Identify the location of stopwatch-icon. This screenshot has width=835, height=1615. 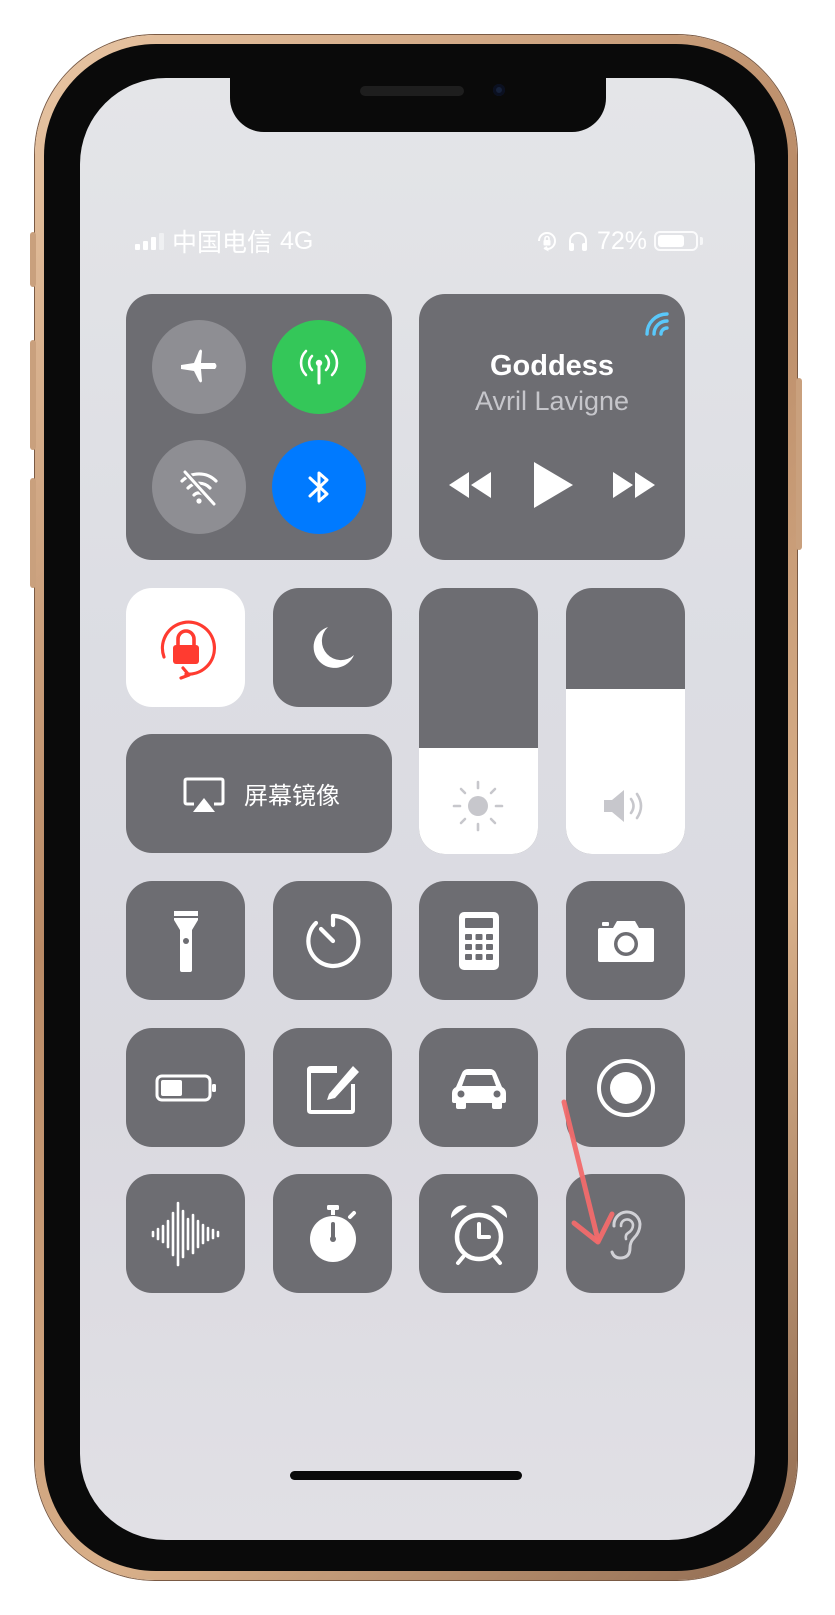
(332, 1233).